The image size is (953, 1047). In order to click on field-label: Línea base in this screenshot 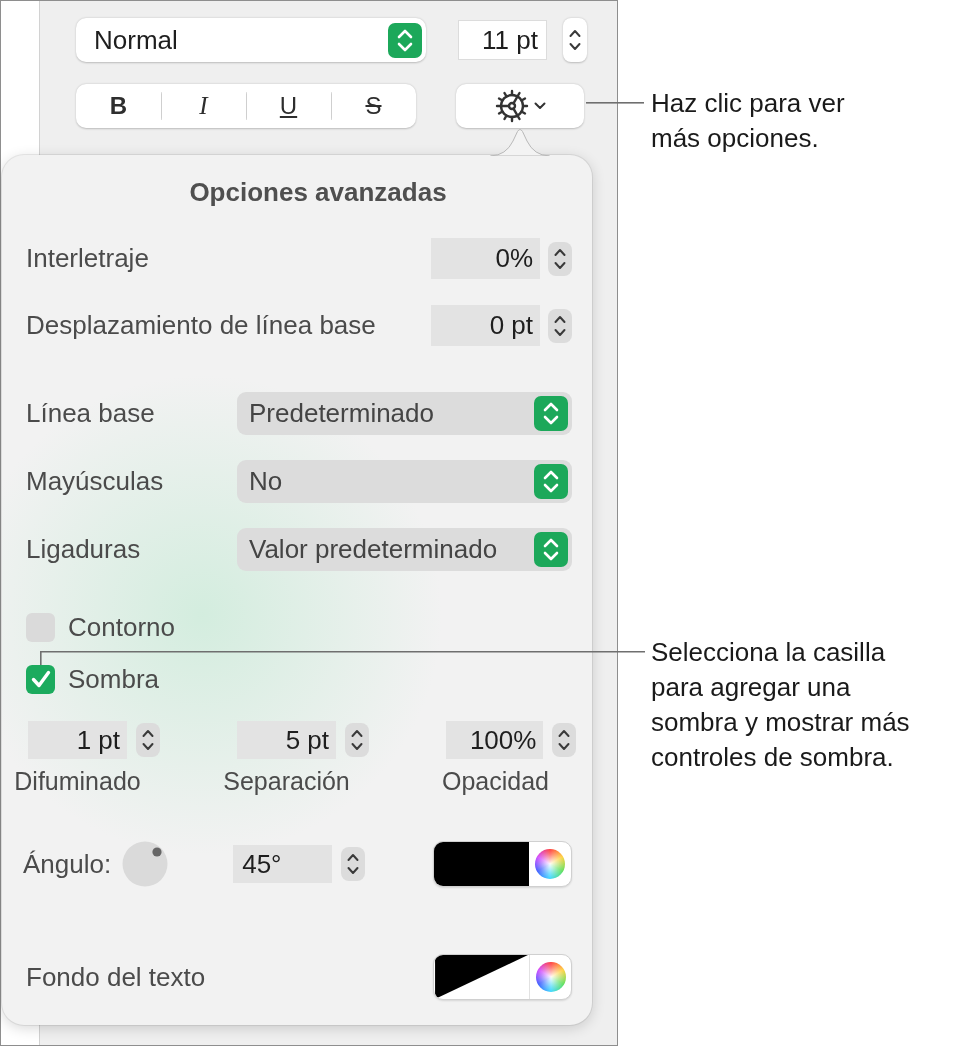, I will do `click(90, 413)`.